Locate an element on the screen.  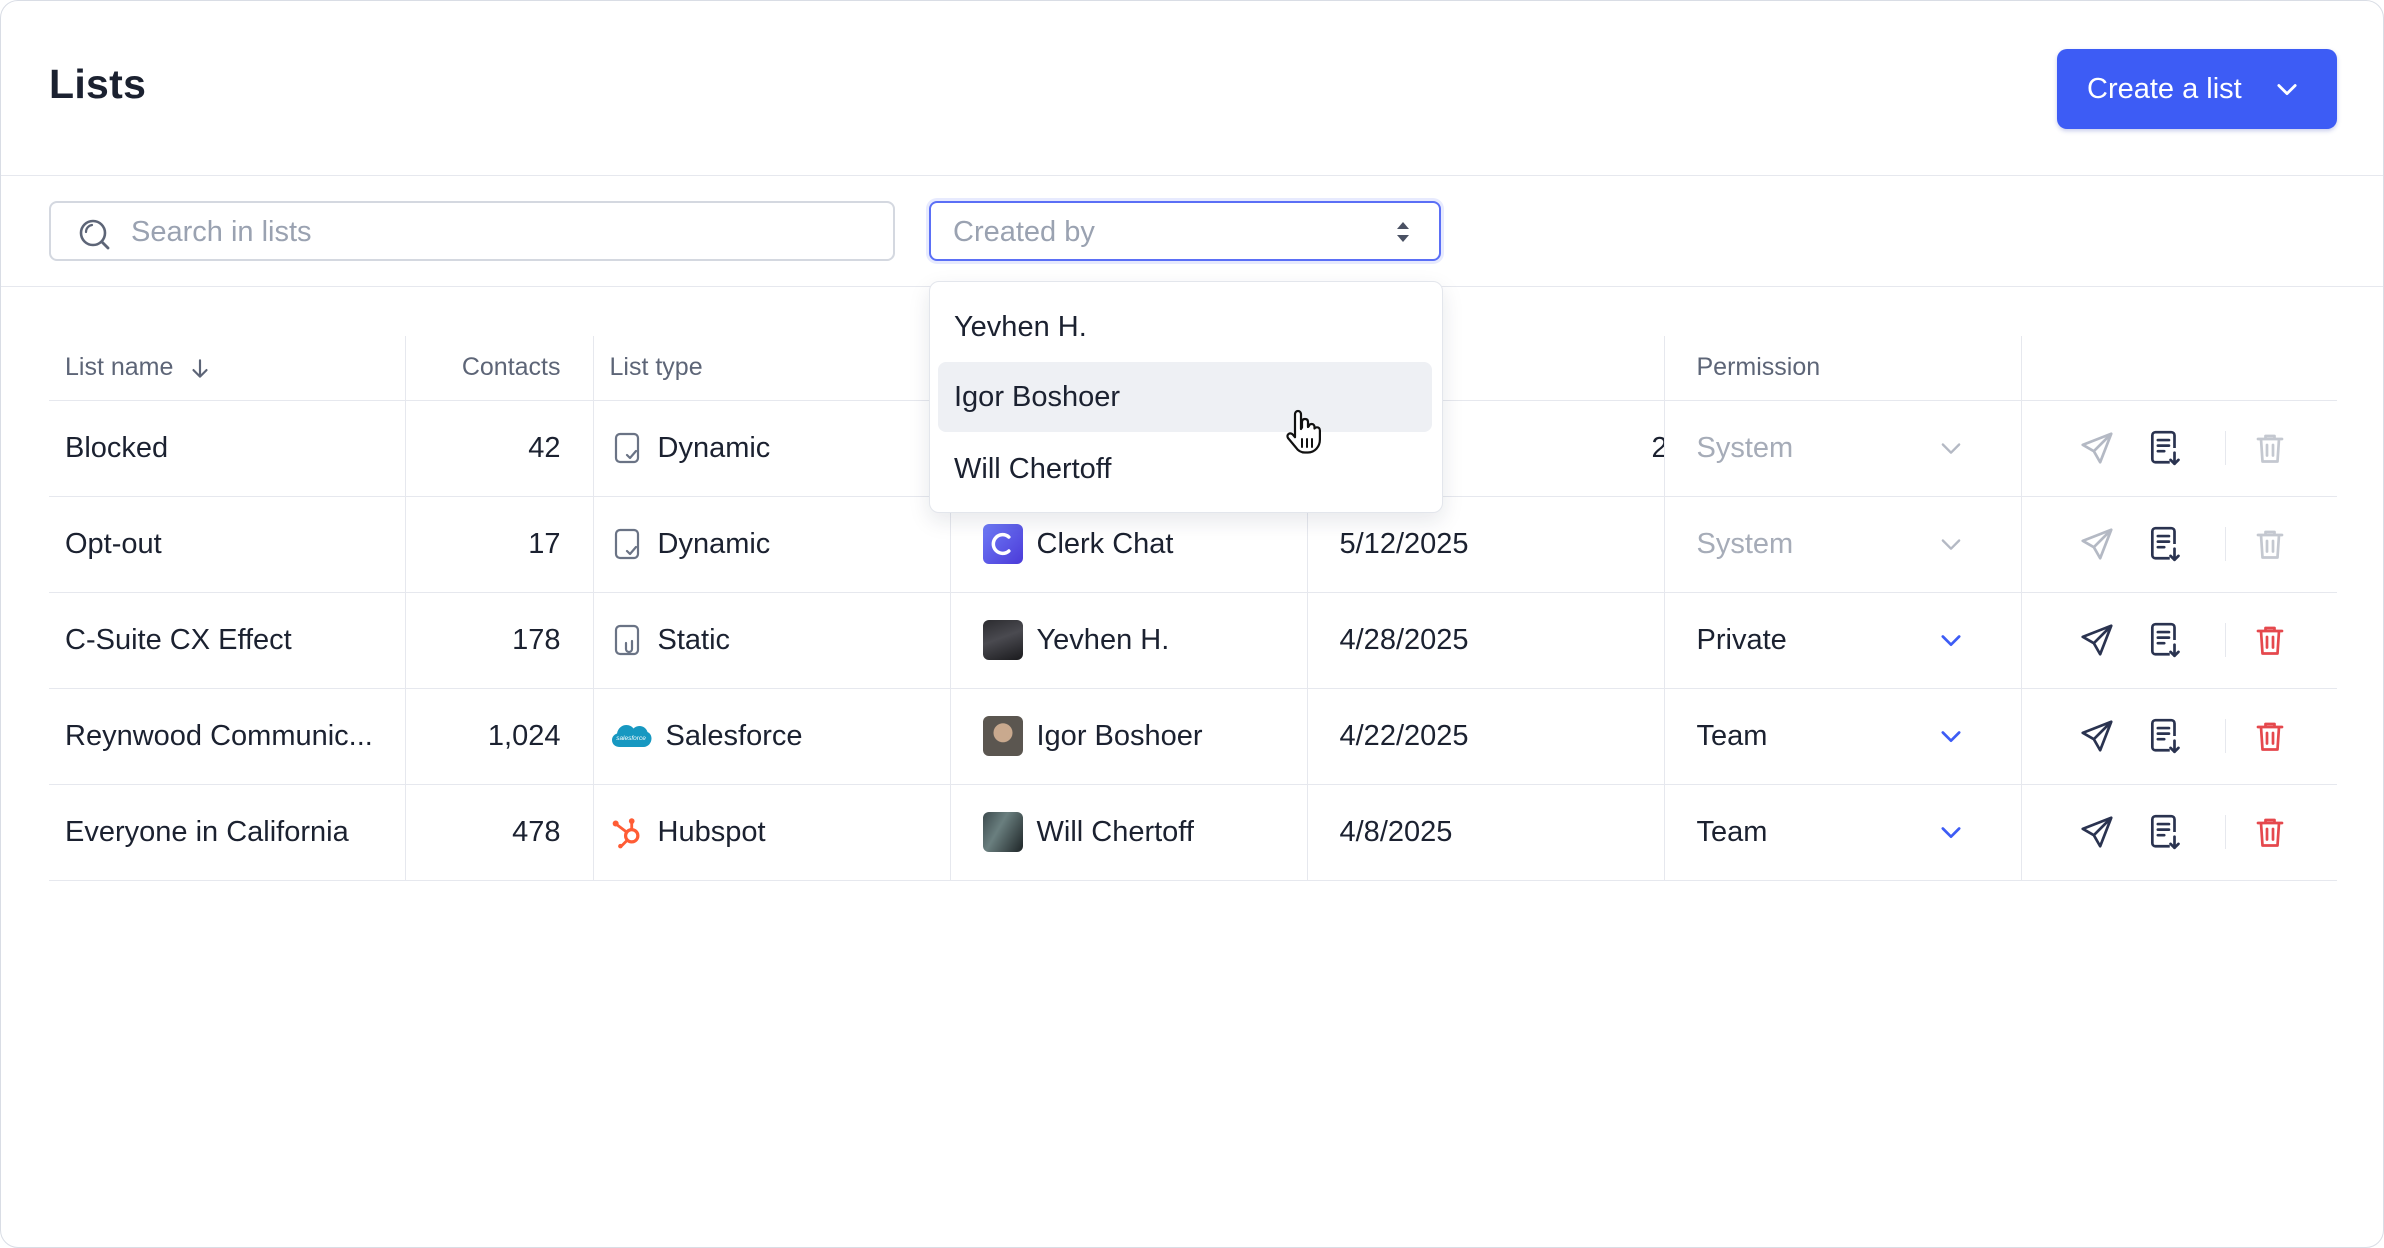
hubspot-icon is located at coordinates (627, 832).